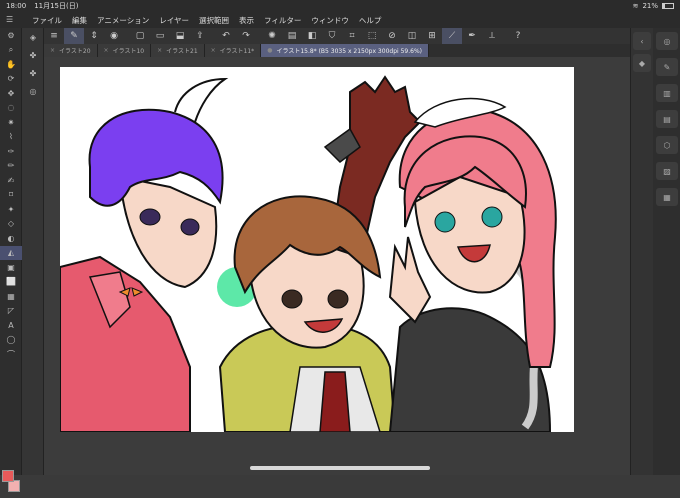 The image size is (680, 498). I want to click on share-icon: ⇪, so click(200, 36).